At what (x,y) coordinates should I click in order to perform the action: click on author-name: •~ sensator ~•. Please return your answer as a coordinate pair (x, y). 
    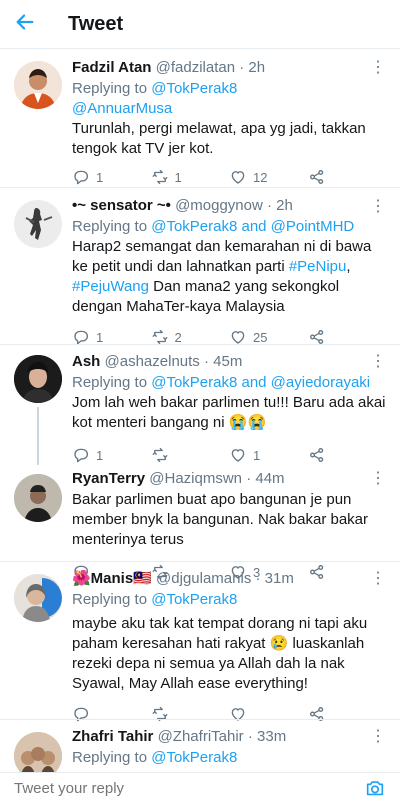
    Looking at the image, I should click on (121, 205).